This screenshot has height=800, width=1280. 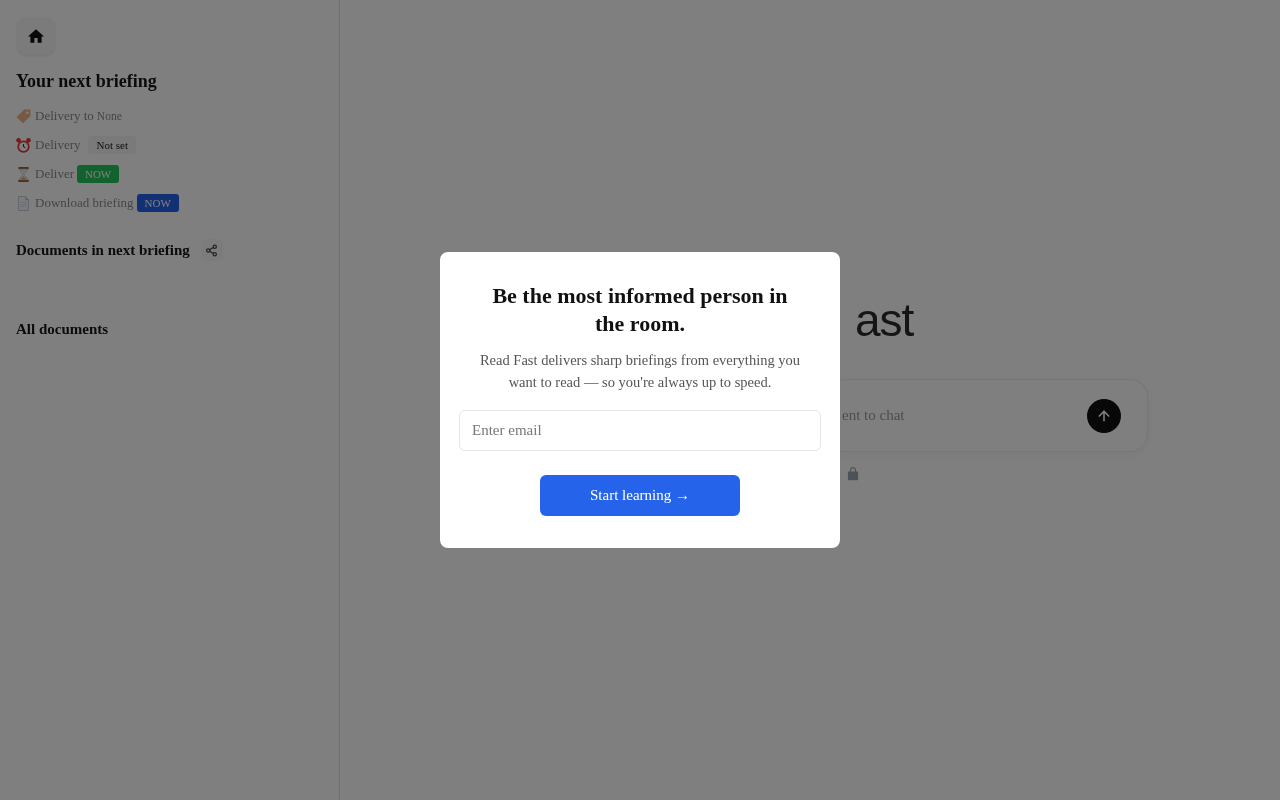 I want to click on start-button: Start learning →, so click(x=640, y=495).